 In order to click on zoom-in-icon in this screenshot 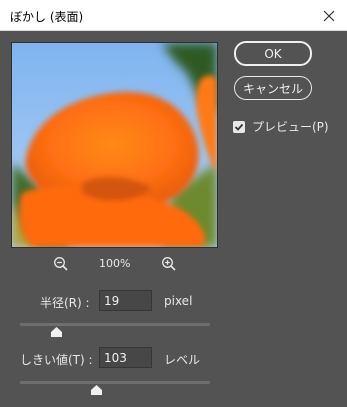, I will do `click(169, 264)`.